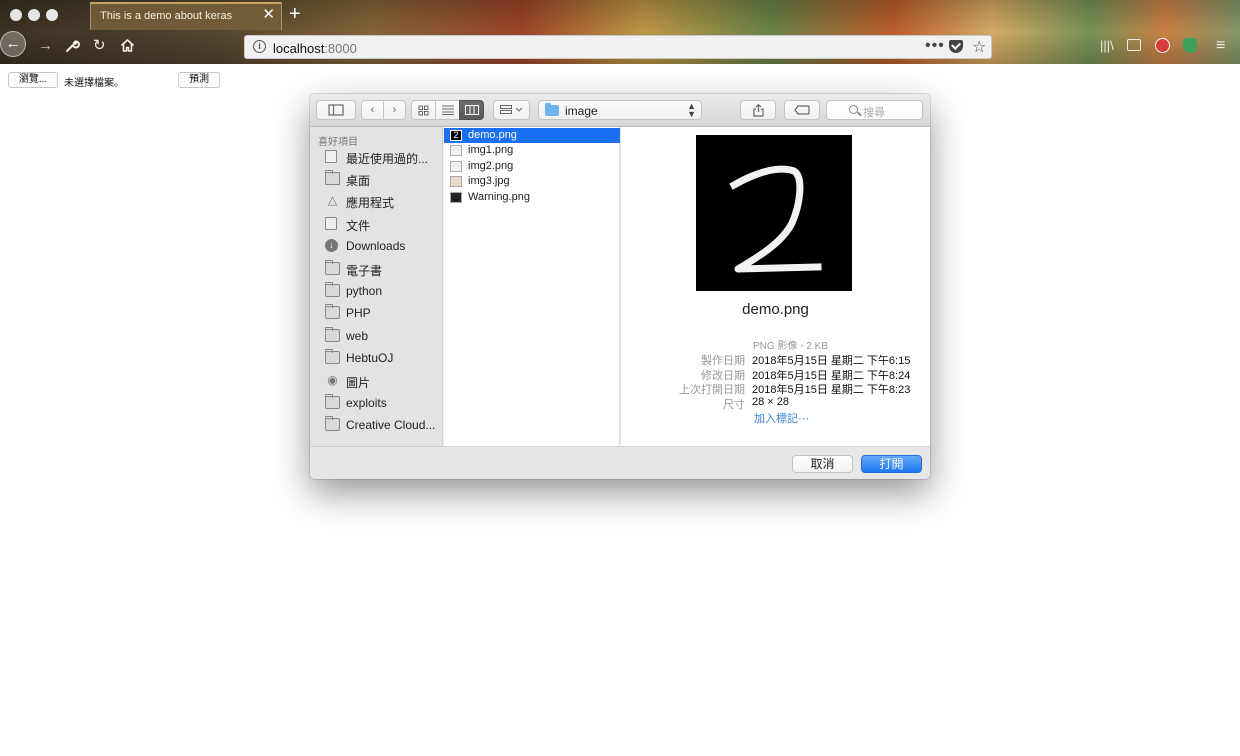 The image size is (1240, 756). I want to click on preview-file-kind: PNG 影像 - 2 KB, so click(791, 346).